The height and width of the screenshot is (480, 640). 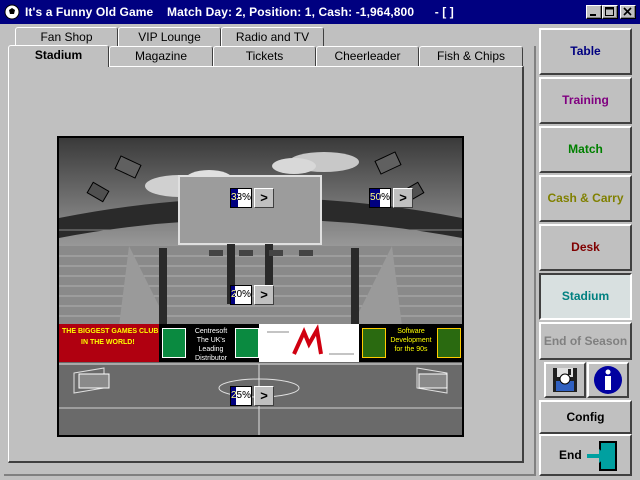 I want to click on tab-label: Stadium, so click(x=58, y=55).